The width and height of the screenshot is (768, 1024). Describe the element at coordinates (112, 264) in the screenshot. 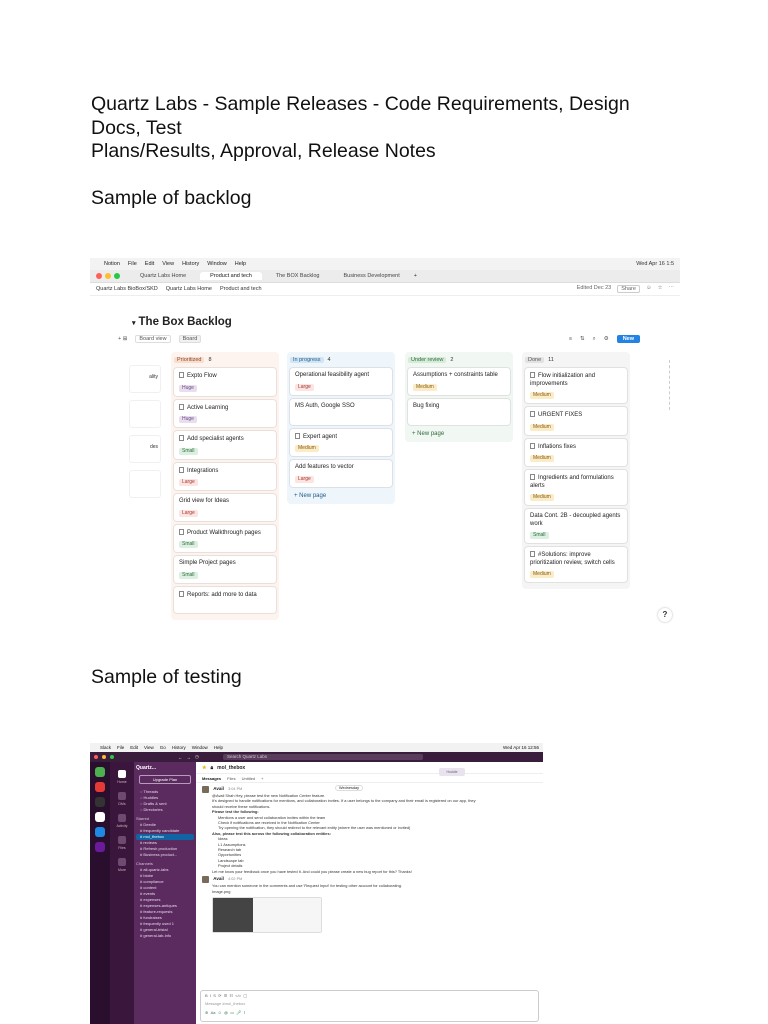

I see `menu-item: Notion` at that location.